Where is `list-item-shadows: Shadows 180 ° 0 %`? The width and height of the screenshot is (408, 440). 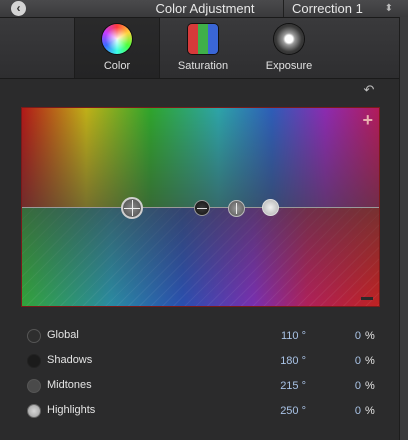 list-item-shadows: Shadows 180 ° 0 % is located at coordinates (199, 362).